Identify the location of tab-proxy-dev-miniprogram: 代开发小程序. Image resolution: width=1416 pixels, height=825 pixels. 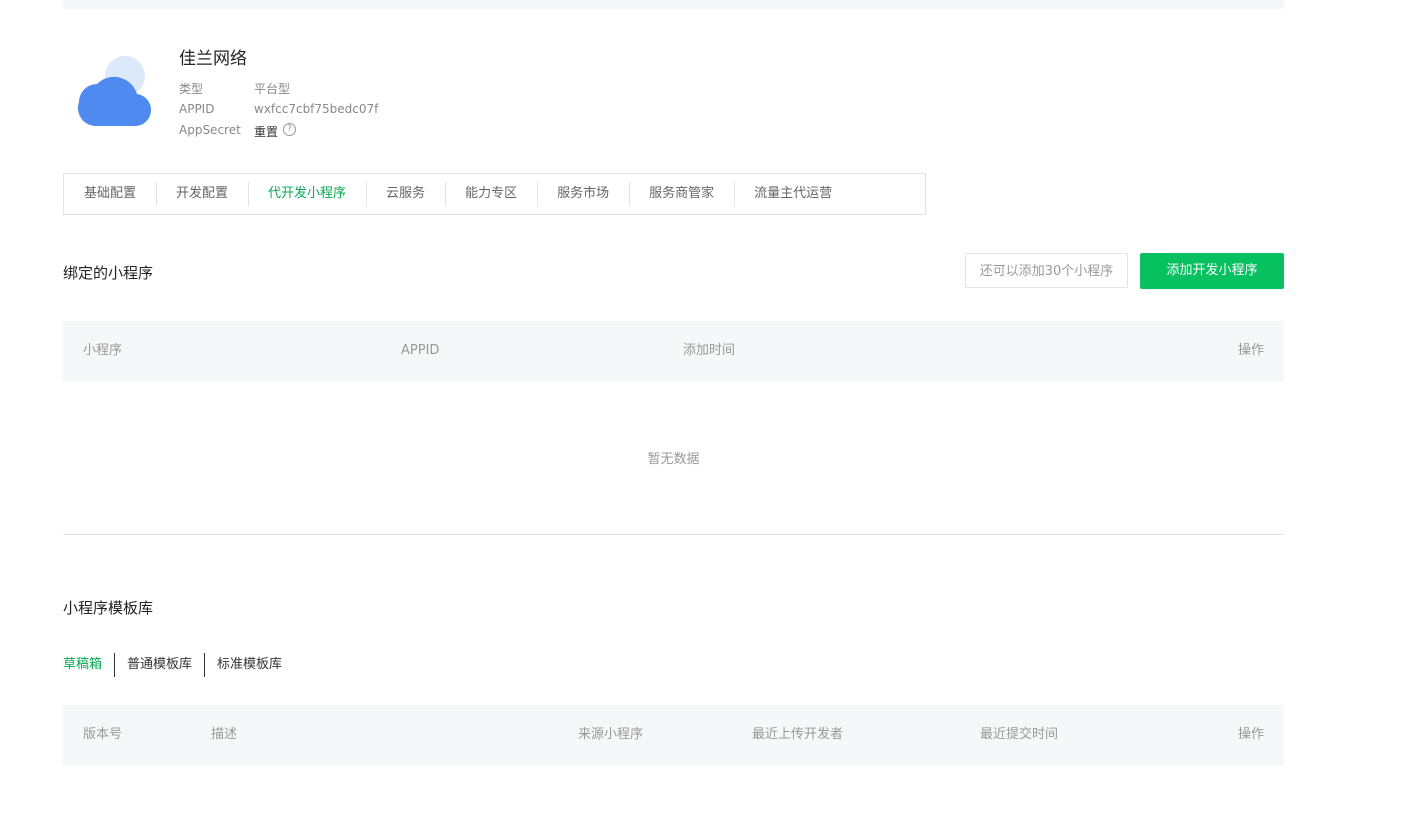
(307, 194).